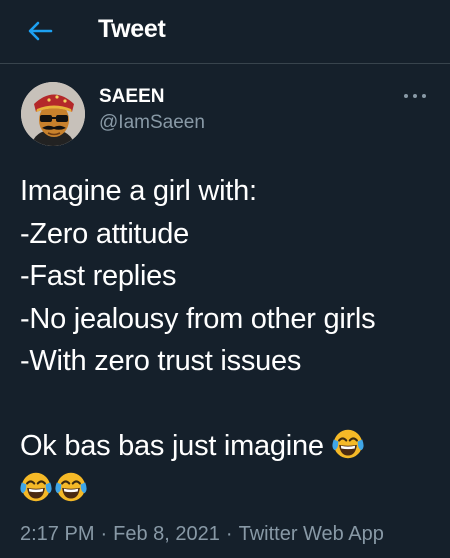 The image size is (450, 558). Describe the element at coordinates (166, 534) in the screenshot. I see `tweet-date: Feb 8, 2021` at that location.